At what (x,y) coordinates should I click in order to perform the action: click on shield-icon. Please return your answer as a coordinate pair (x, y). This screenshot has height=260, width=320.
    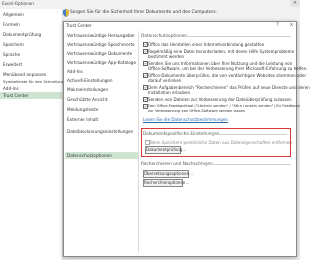
    Looking at the image, I should click on (66, 13).